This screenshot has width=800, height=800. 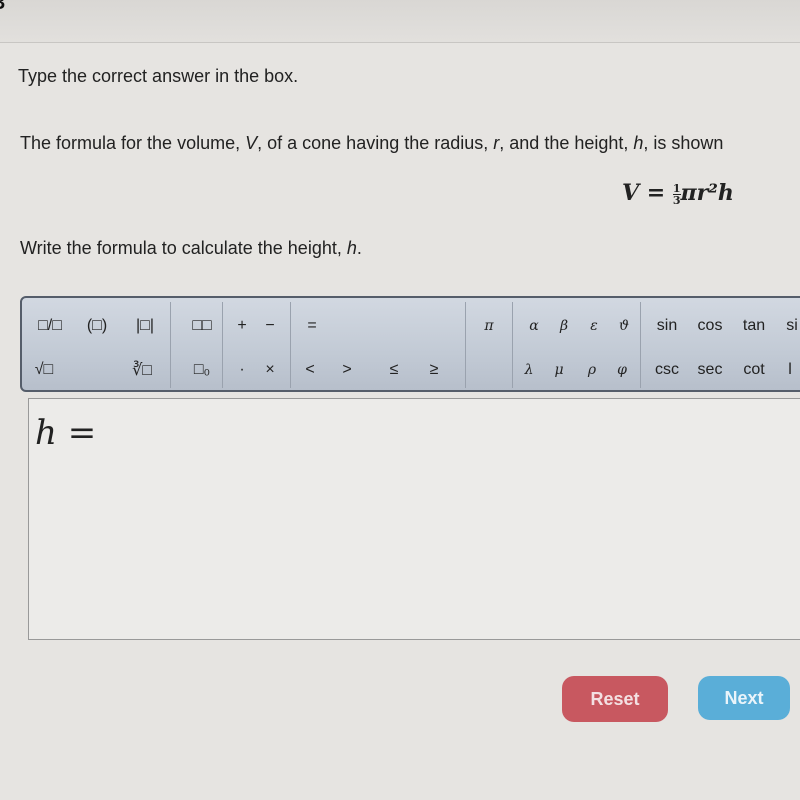 What do you see at coordinates (754, 326) in the screenshot?
I see `toolbar-button: tan` at bounding box center [754, 326].